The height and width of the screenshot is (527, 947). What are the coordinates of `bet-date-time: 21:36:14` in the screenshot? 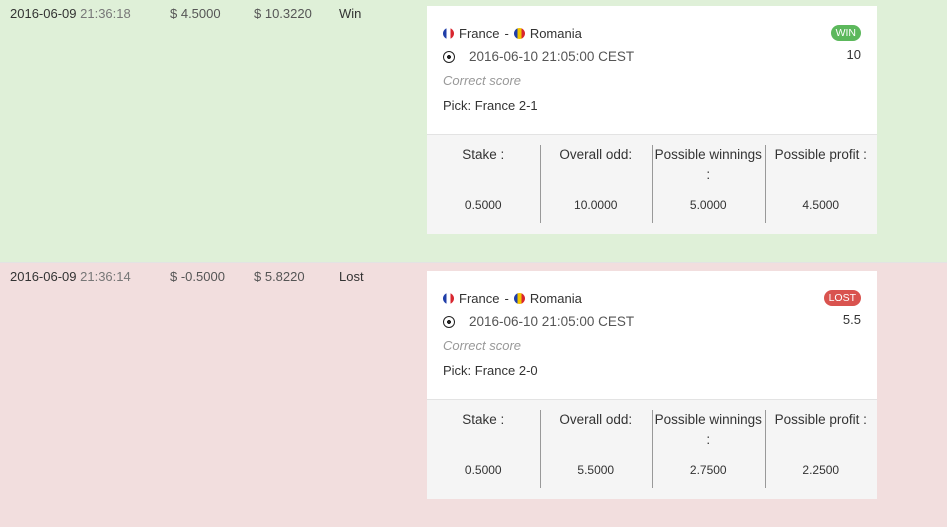 It's located at (105, 276).